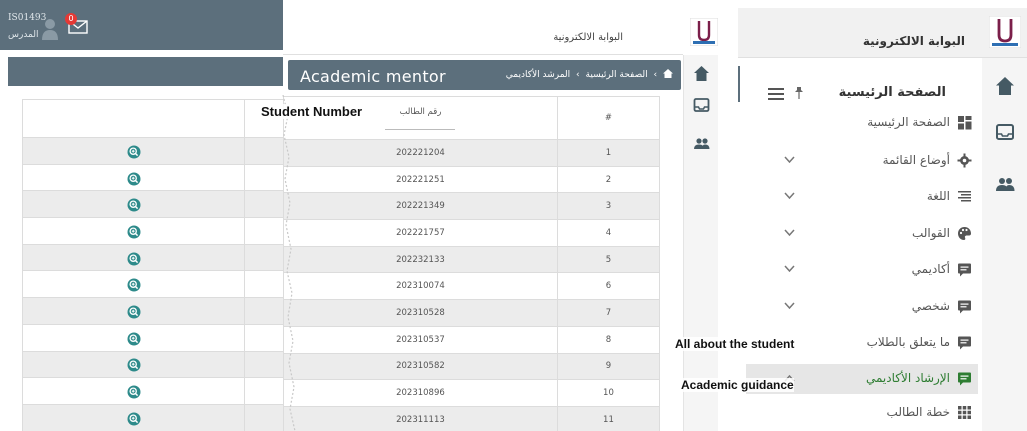 Image resolution: width=1027 pixels, height=431 pixels. What do you see at coordinates (420, 286) in the screenshot?
I see `student-number-cell: 202310074` at bounding box center [420, 286].